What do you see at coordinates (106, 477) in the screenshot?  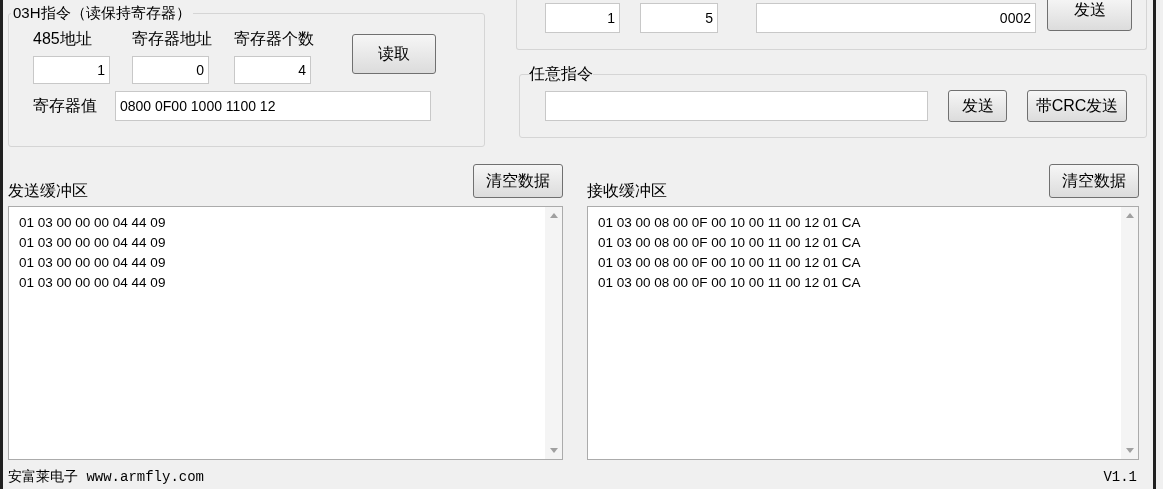 I see `status-text: 安富莱电子 www.armfly.com` at bounding box center [106, 477].